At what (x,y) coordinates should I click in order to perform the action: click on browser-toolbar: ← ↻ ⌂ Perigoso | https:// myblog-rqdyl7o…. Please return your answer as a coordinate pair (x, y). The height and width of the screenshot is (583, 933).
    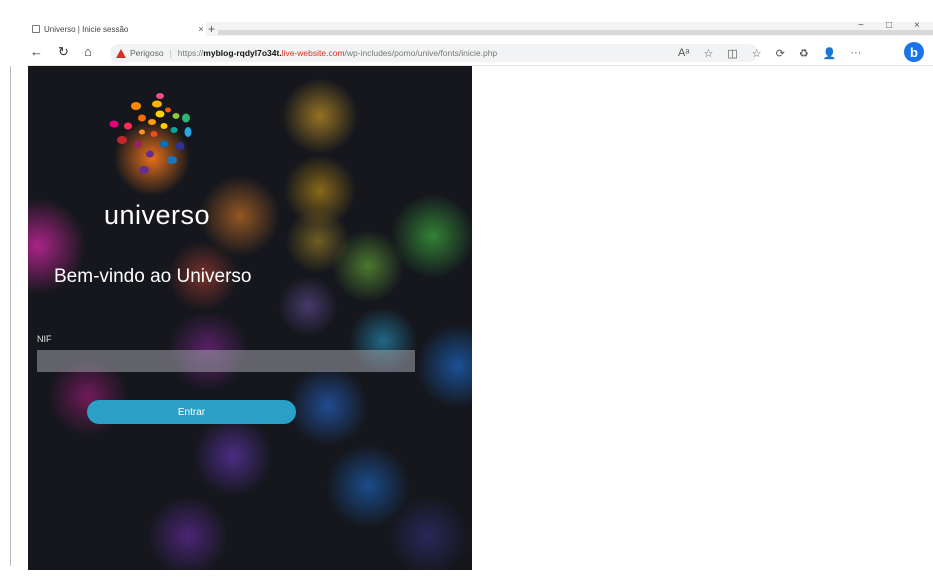
    Looking at the image, I should click on (480, 53).